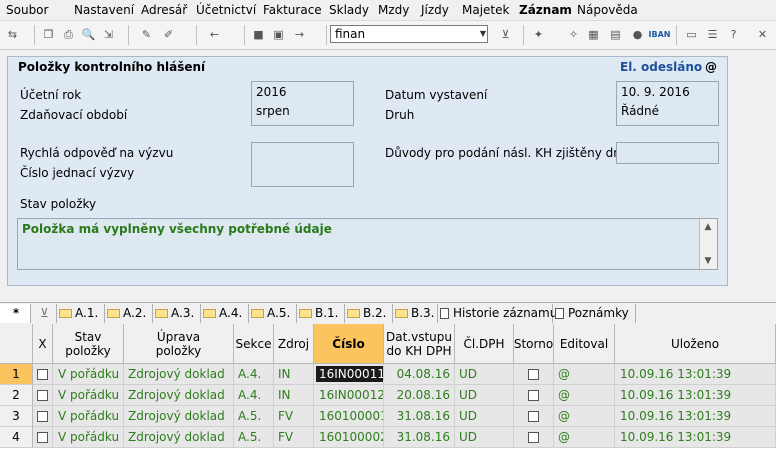 The width and height of the screenshot is (776, 454). What do you see at coordinates (419, 395) in the screenshot?
I see `cell-datum: 20.08.16` at bounding box center [419, 395].